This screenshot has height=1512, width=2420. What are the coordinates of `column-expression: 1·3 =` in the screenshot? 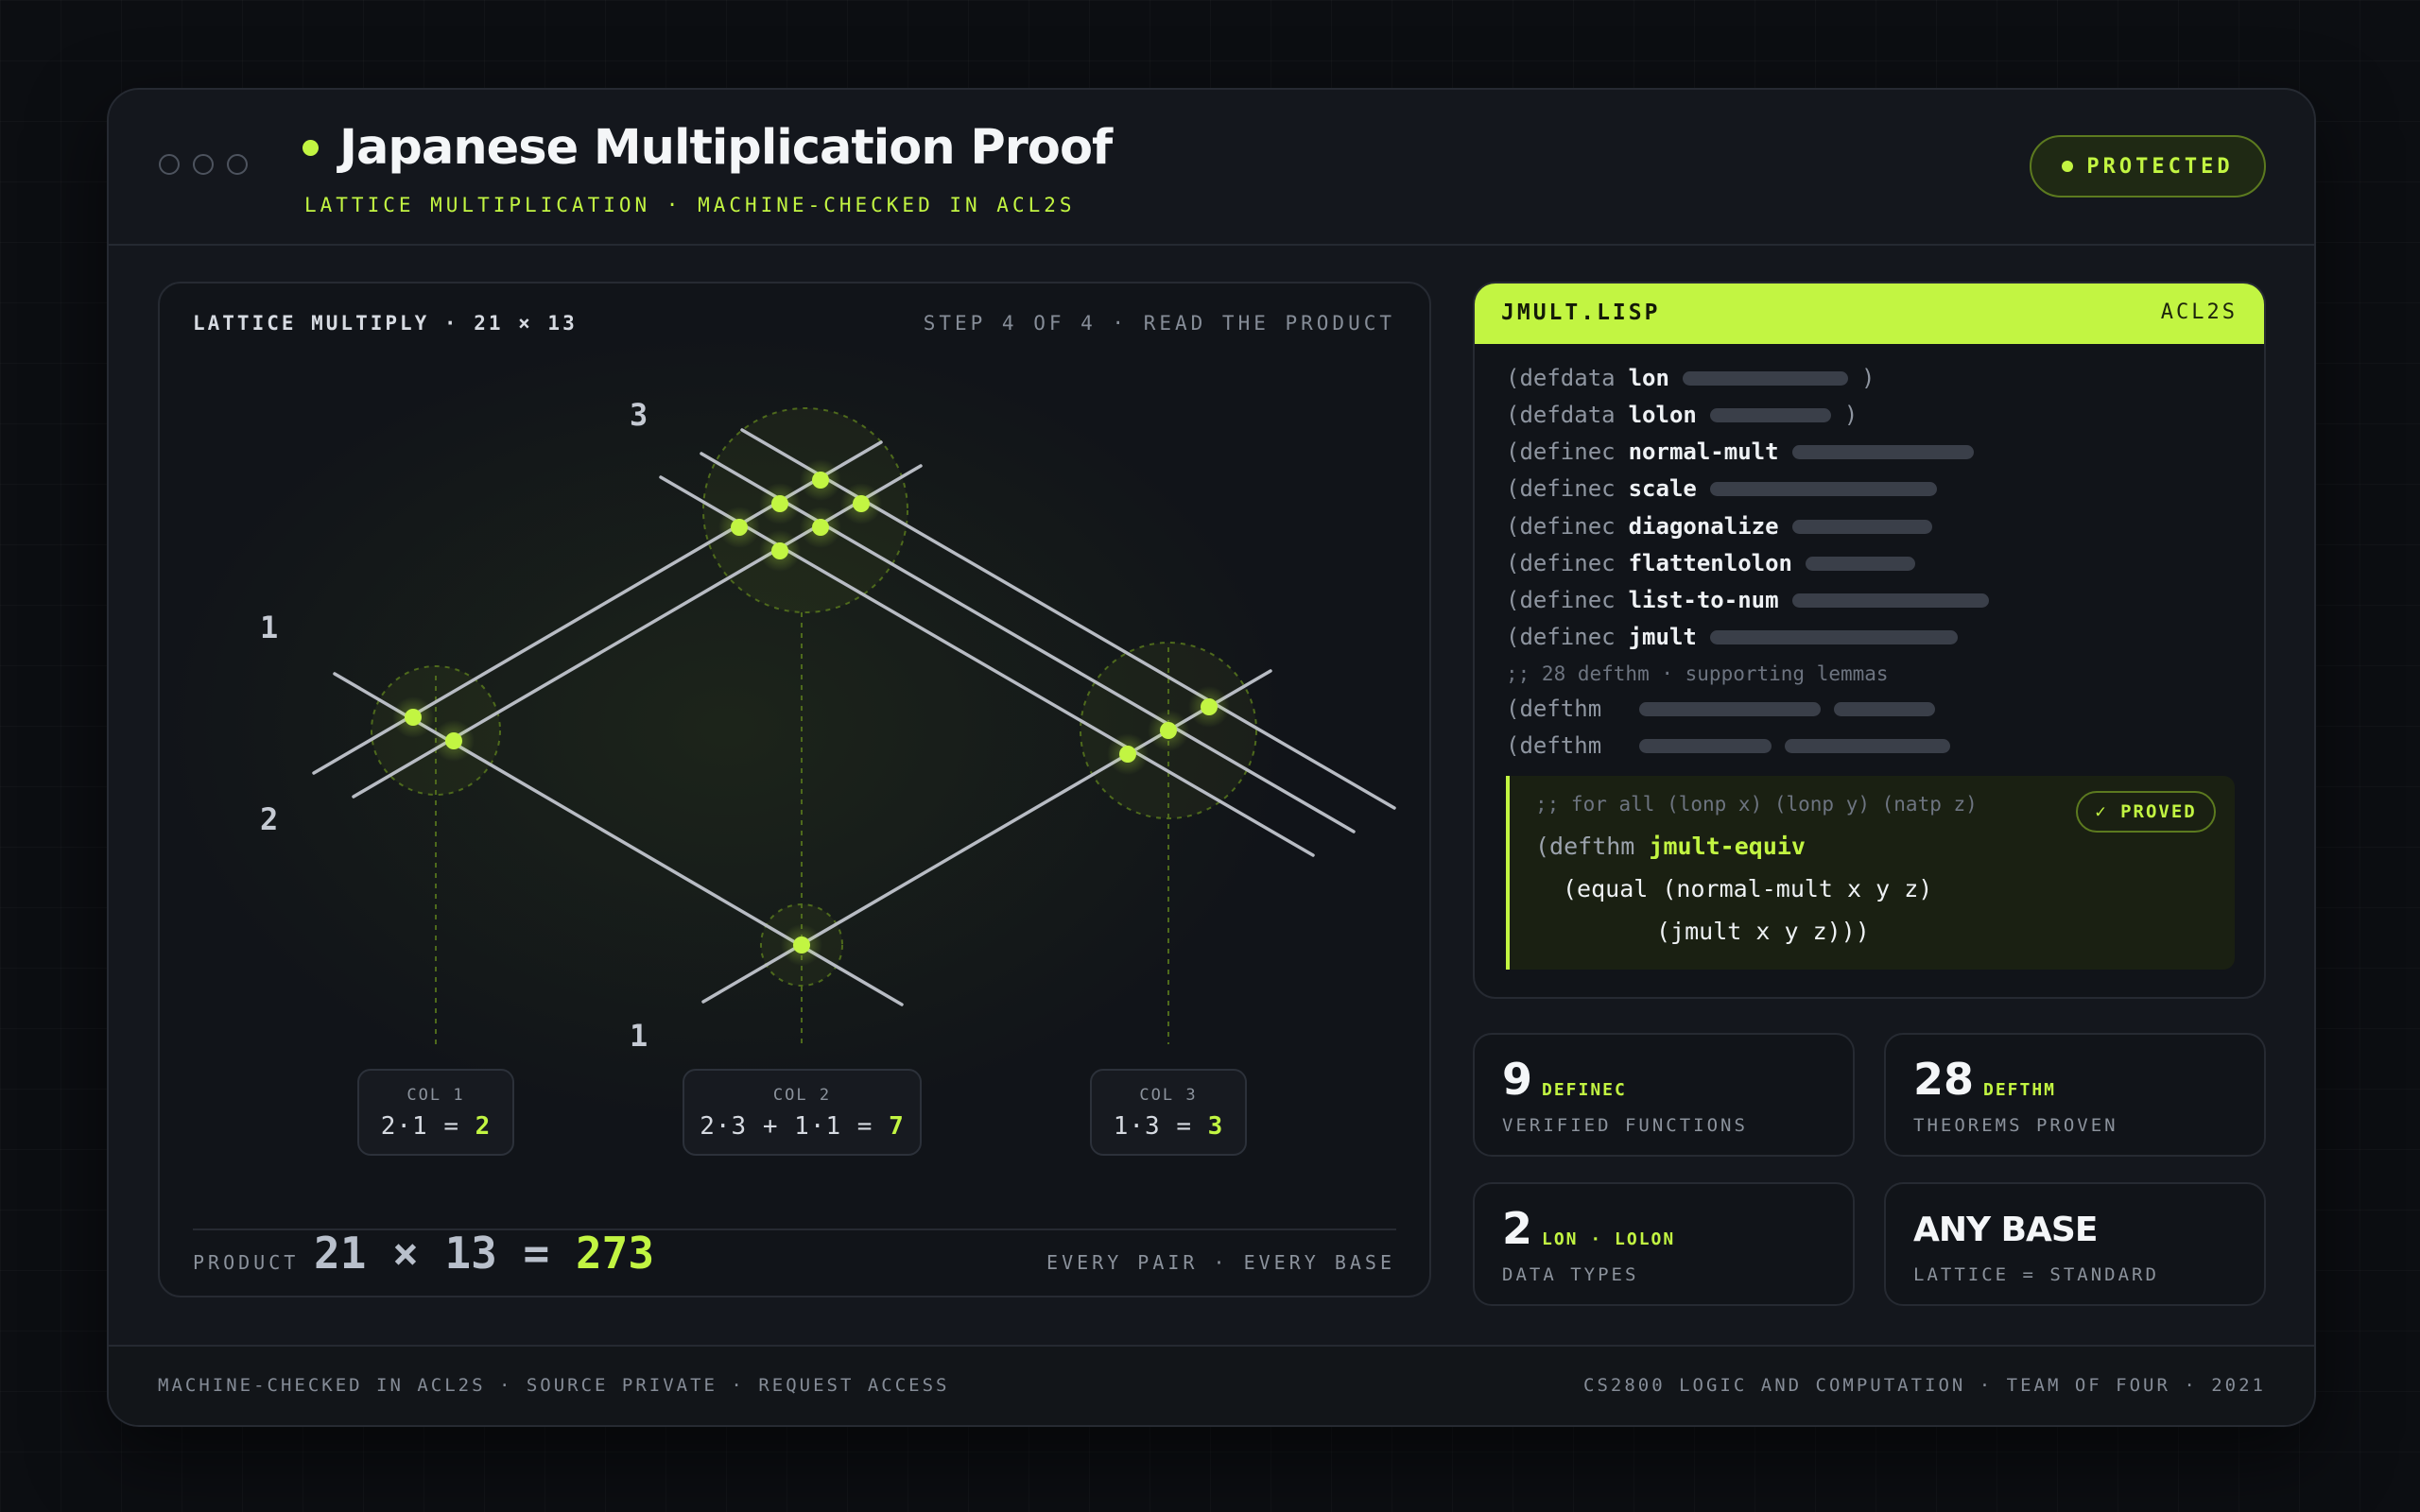 It's located at (1160, 1126).